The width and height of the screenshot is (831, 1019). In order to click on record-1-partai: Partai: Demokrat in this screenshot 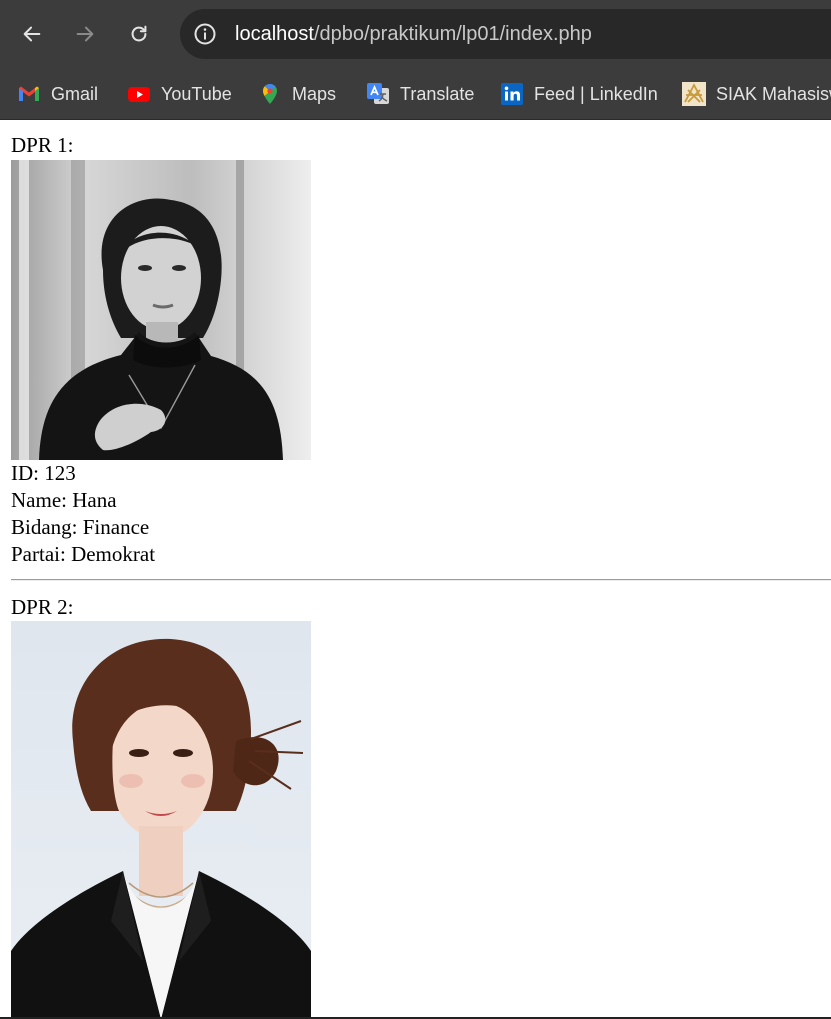, I will do `click(83, 554)`.